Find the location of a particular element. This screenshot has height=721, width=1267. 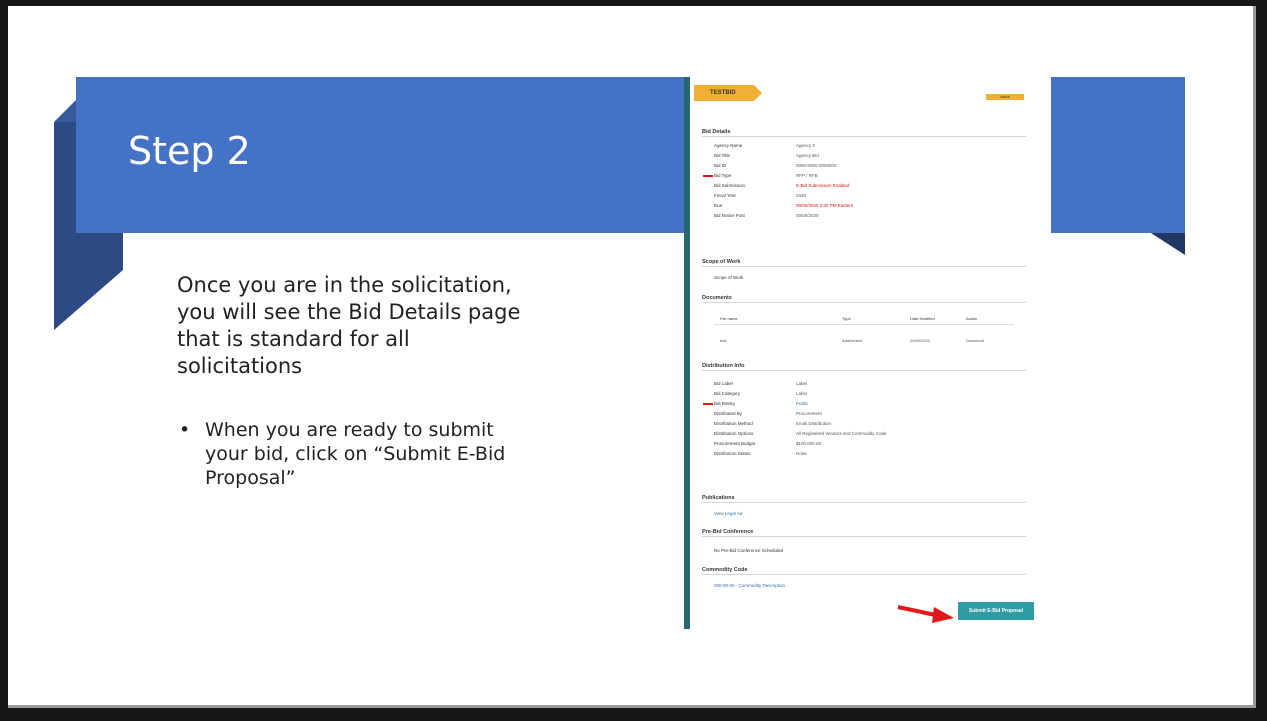

distribution-row: Distribution Status Done is located at coordinates (760, 453).